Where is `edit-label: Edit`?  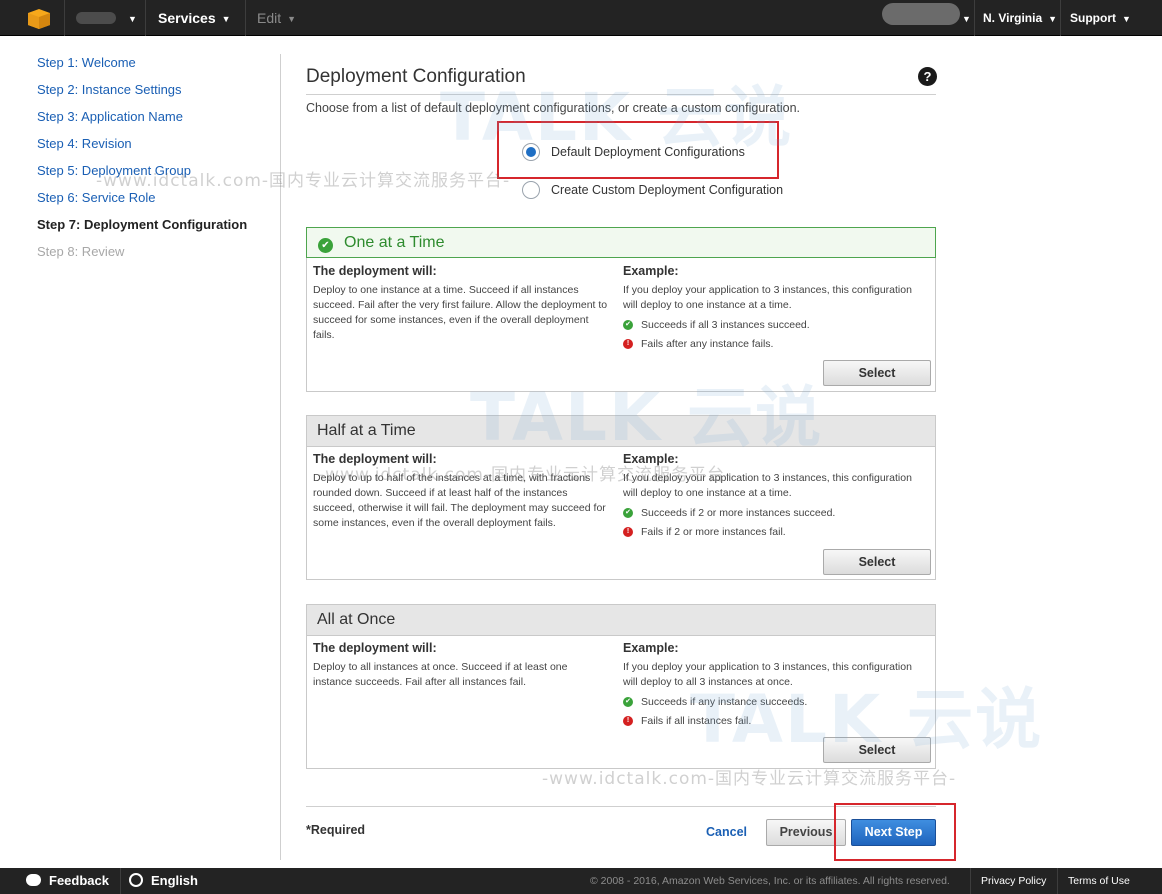
edit-label: Edit is located at coordinates (269, 18).